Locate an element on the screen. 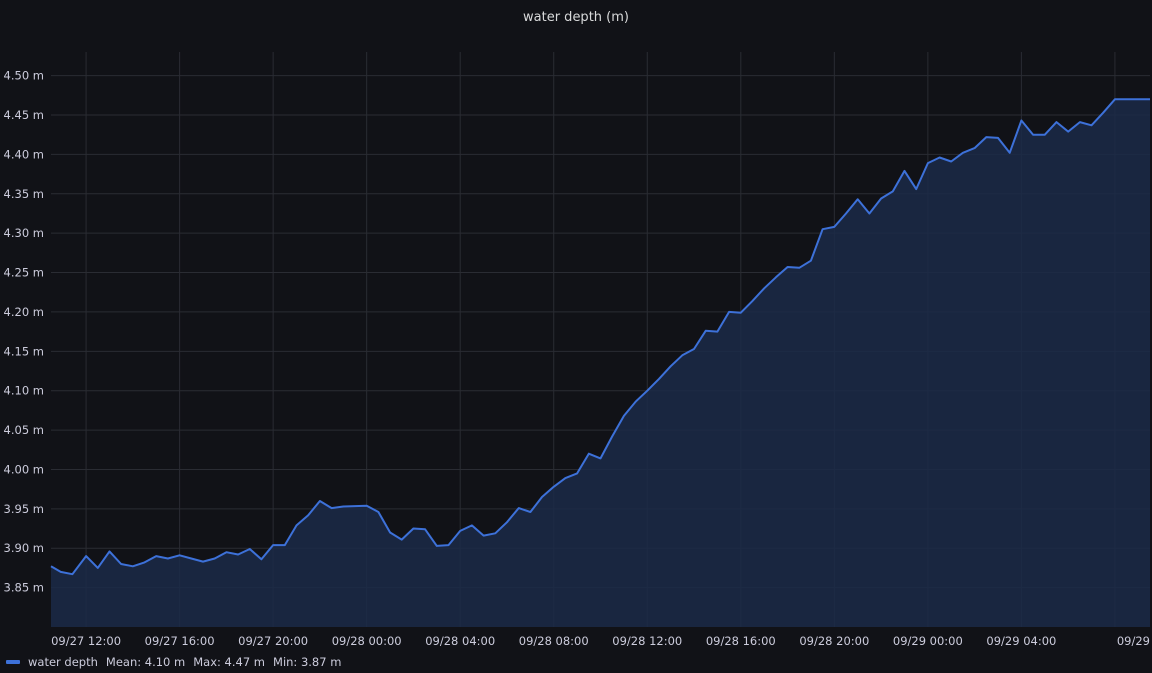 This screenshot has width=1152, height=673. x-tick-label: 09/29 is located at coordinates (1133, 641).